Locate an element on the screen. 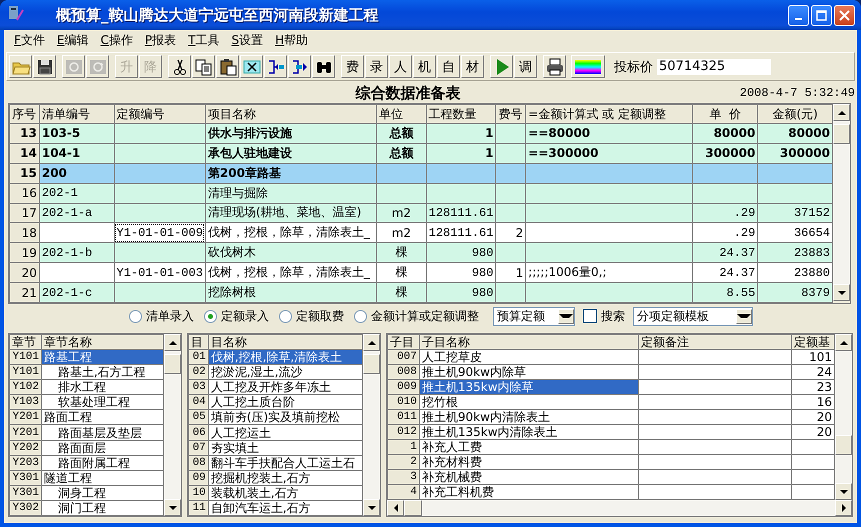  list-item: 装载机装土,石方 is located at coordinates (285, 492).